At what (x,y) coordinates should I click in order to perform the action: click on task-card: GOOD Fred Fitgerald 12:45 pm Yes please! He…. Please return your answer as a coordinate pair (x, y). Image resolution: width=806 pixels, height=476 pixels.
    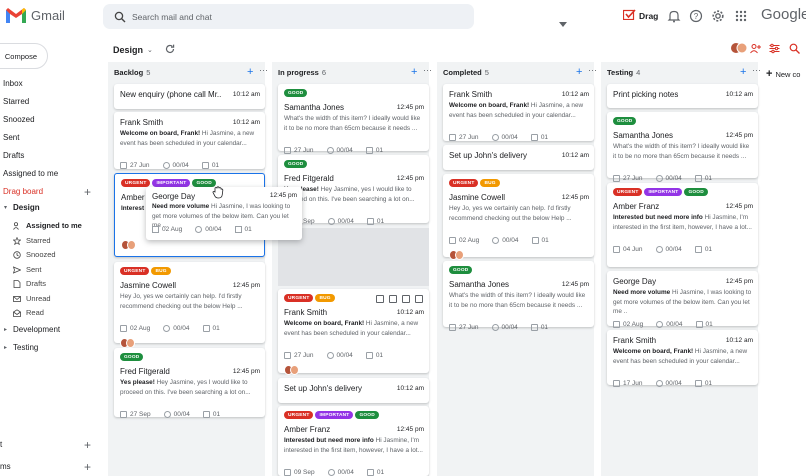
    Looking at the image, I should click on (189, 383).